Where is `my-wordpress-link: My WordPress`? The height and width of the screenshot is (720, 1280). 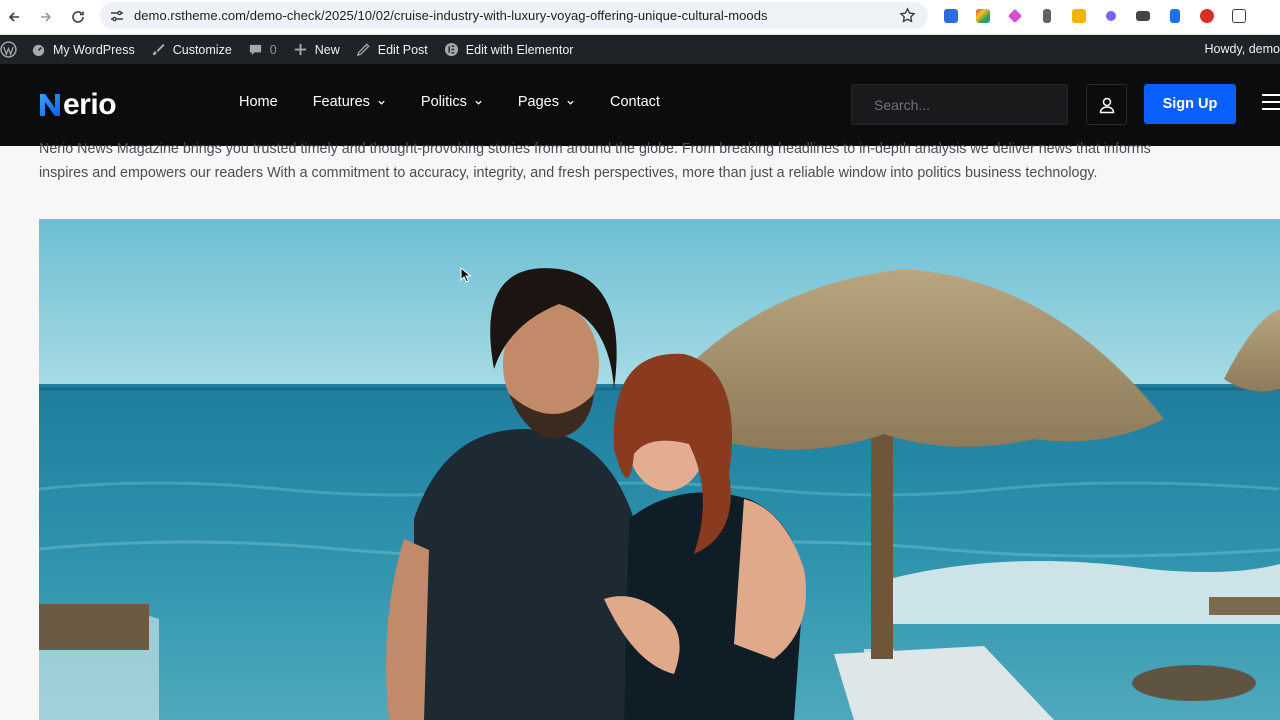
my-wordpress-link: My WordPress is located at coordinates (83, 49).